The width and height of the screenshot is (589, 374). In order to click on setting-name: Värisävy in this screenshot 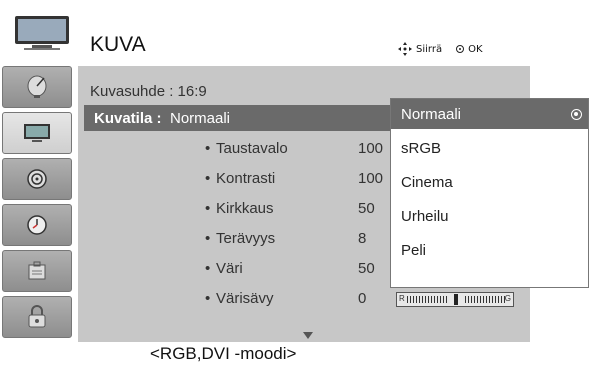, I will do `click(245, 298)`.